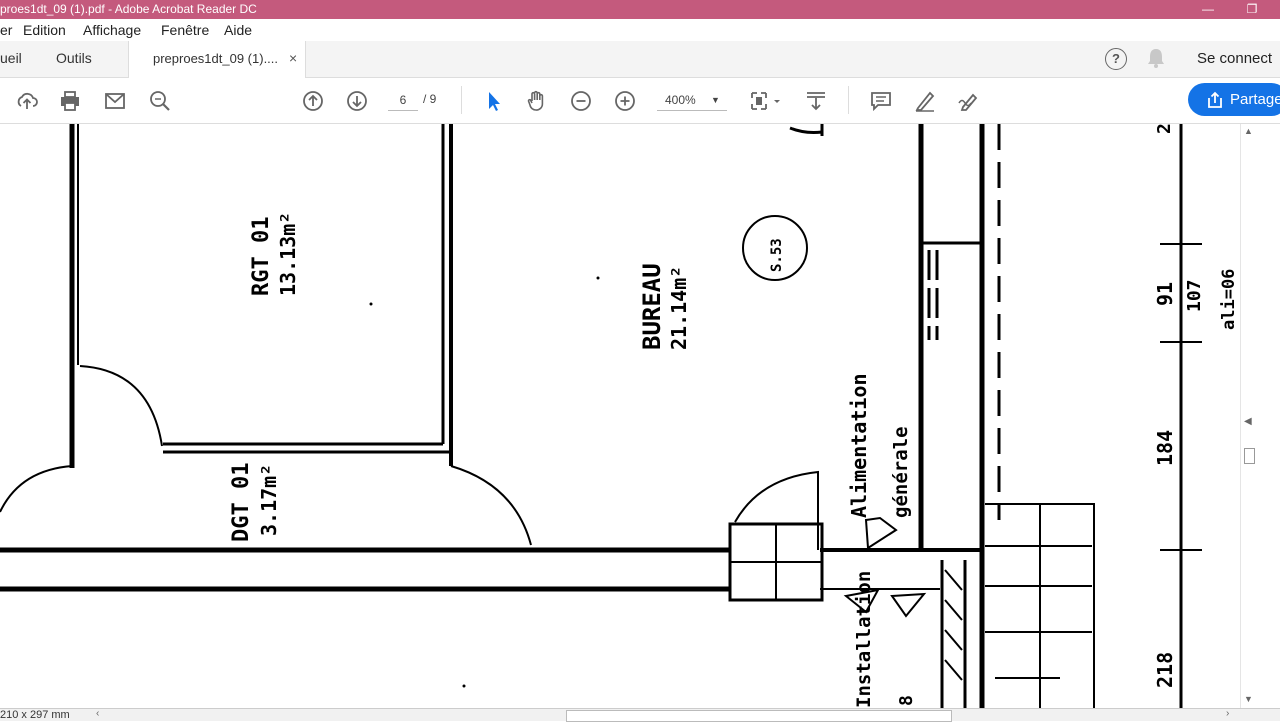  Describe the element at coordinates (1255, 99) in the screenshot. I see `share-label: Partage` at that location.